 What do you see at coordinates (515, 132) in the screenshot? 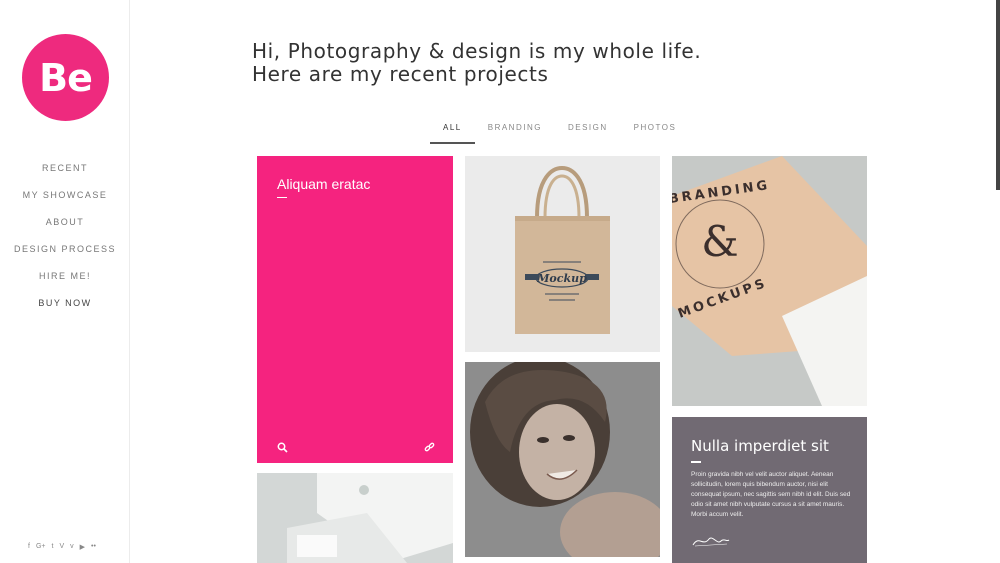
I see `filter-branding: BRANDING` at bounding box center [515, 132].